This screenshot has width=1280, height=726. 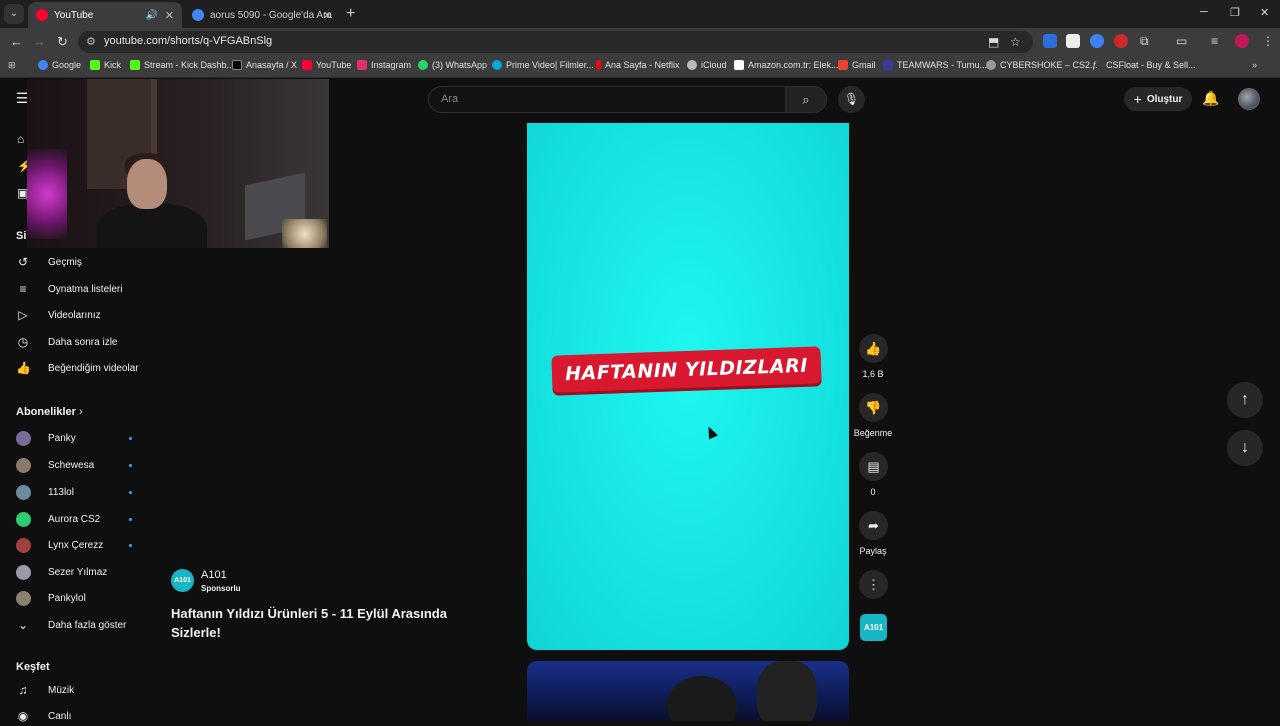 I want to click on search-icon: ⌕, so click(x=806, y=99).